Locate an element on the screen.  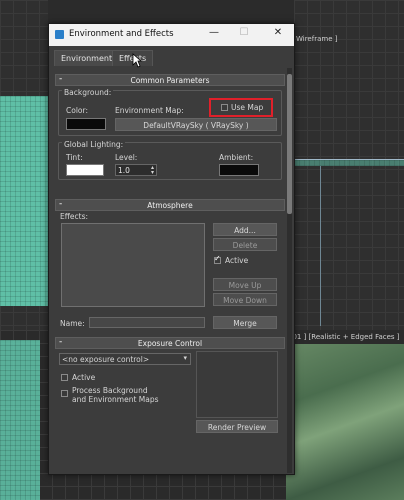
level-value: 1.0 is located at coordinates (124, 170).